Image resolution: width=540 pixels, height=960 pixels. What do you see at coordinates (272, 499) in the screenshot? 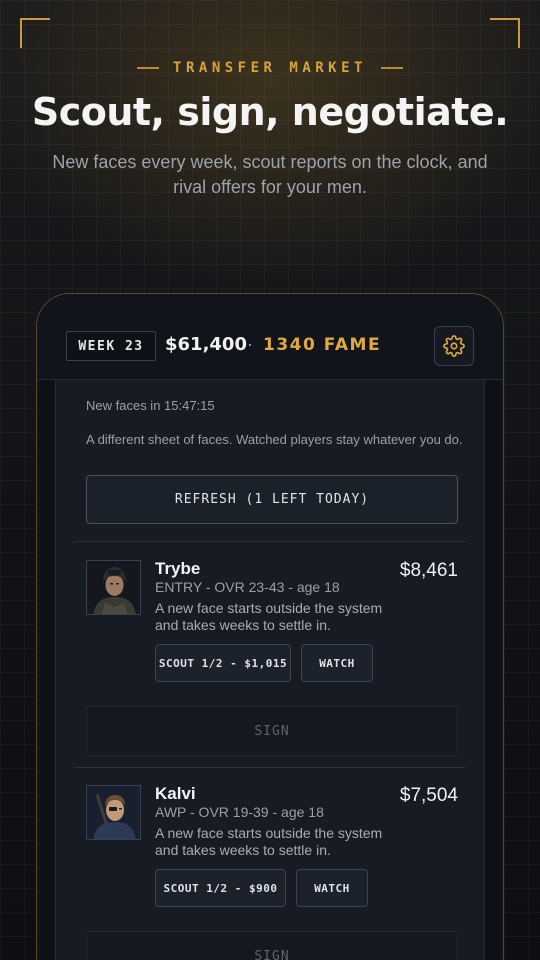
I see `refresh-button: REFRESH (1 LEFT TODAY)` at bounding box center [272, 499].